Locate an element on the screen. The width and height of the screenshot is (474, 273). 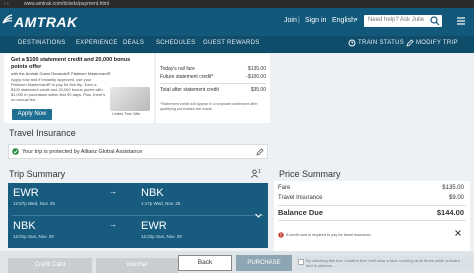
browser-url-bar: ‹ › www.amtrak.com/tickets/payment.html is located at coordinates (237, 4).